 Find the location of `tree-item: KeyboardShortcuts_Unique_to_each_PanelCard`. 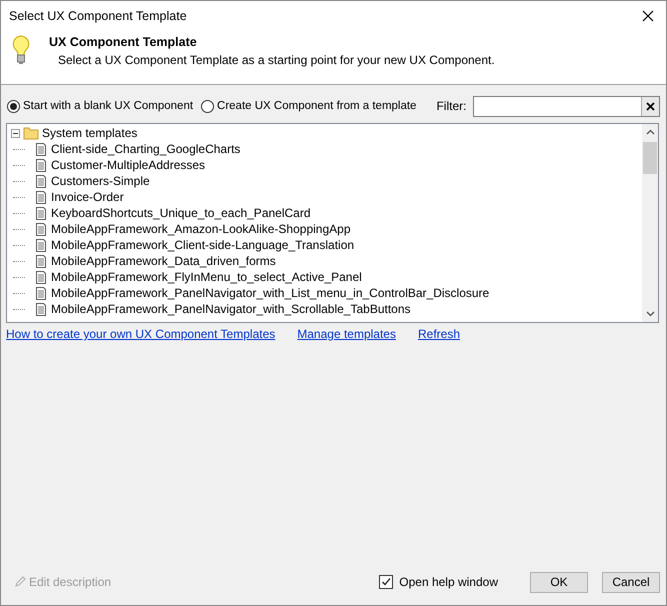

tree-item: KeyboardShortcuts_Unique_to_each_PanelCard is located at coordinates (324, 213).